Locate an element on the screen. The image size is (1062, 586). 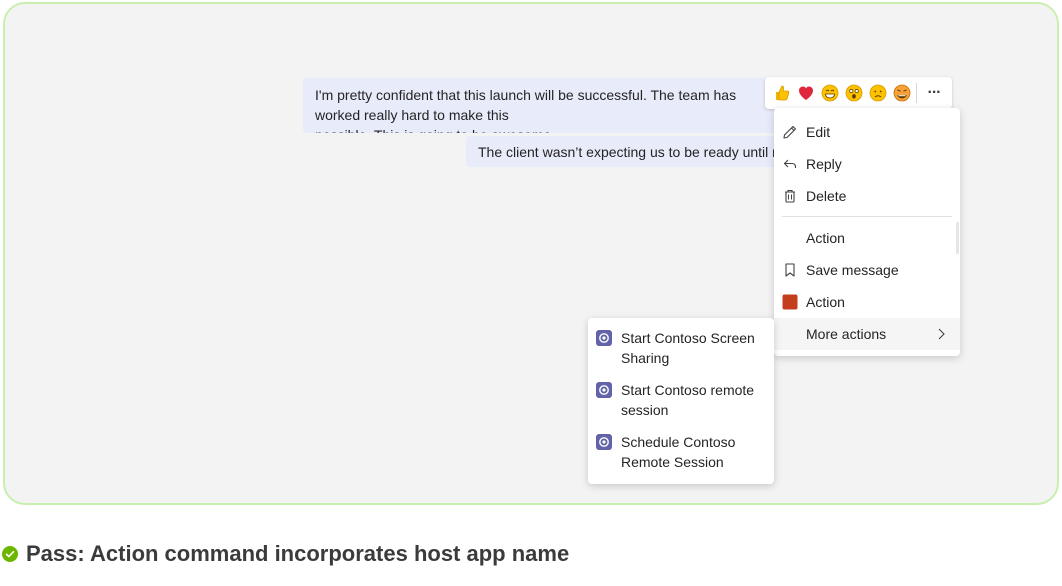
reaction-divider is located at coordinates (916, 93).